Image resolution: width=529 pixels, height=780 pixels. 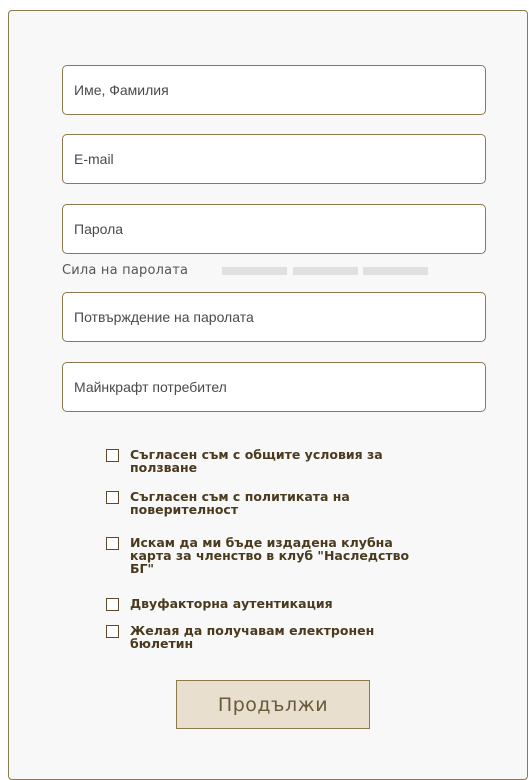 What do you see at coordinates (112, 543) in the screenshot?
I see `club-card-checkbox` at bounding box center [112, 543].